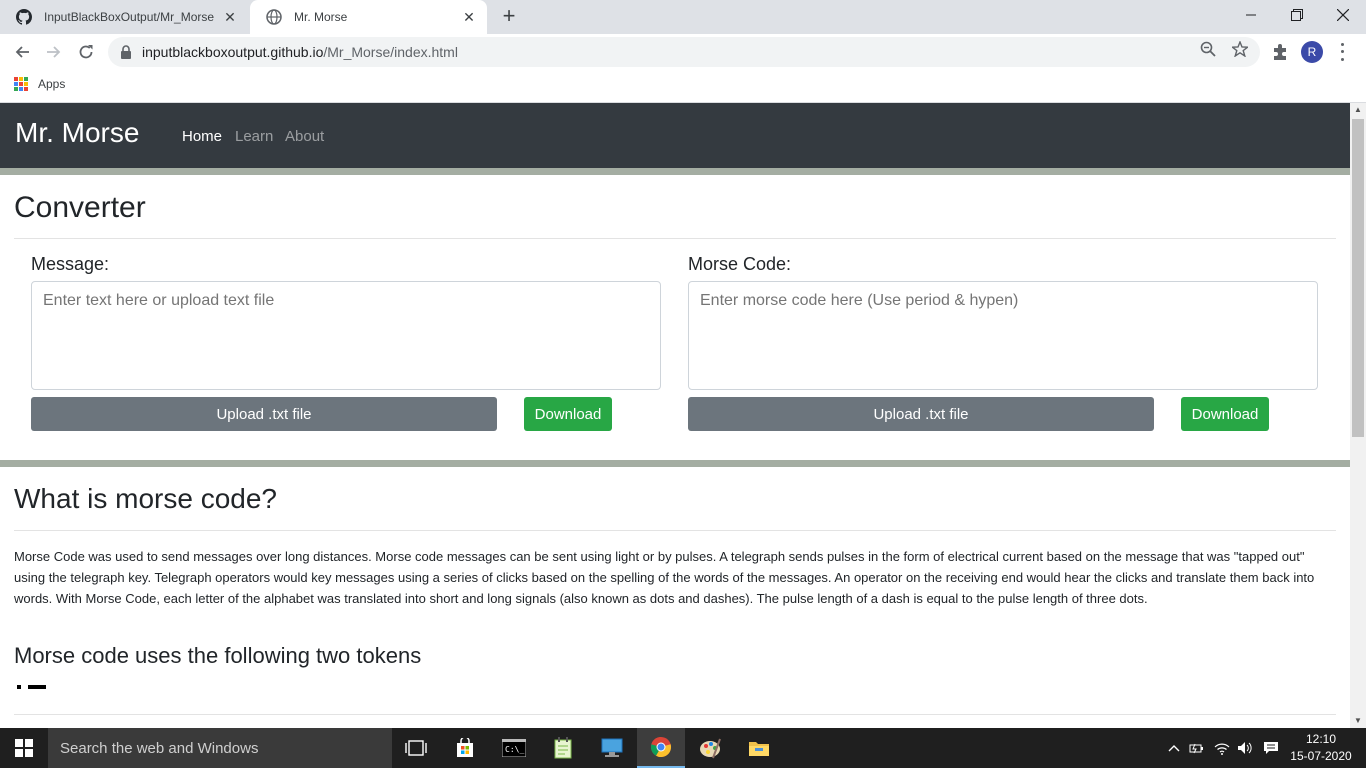 The height and width of the screenshot is (768, 1366). Describe the element at coordinates (1271, 748) in the screenshot. I see `action-center-icon` at that location.